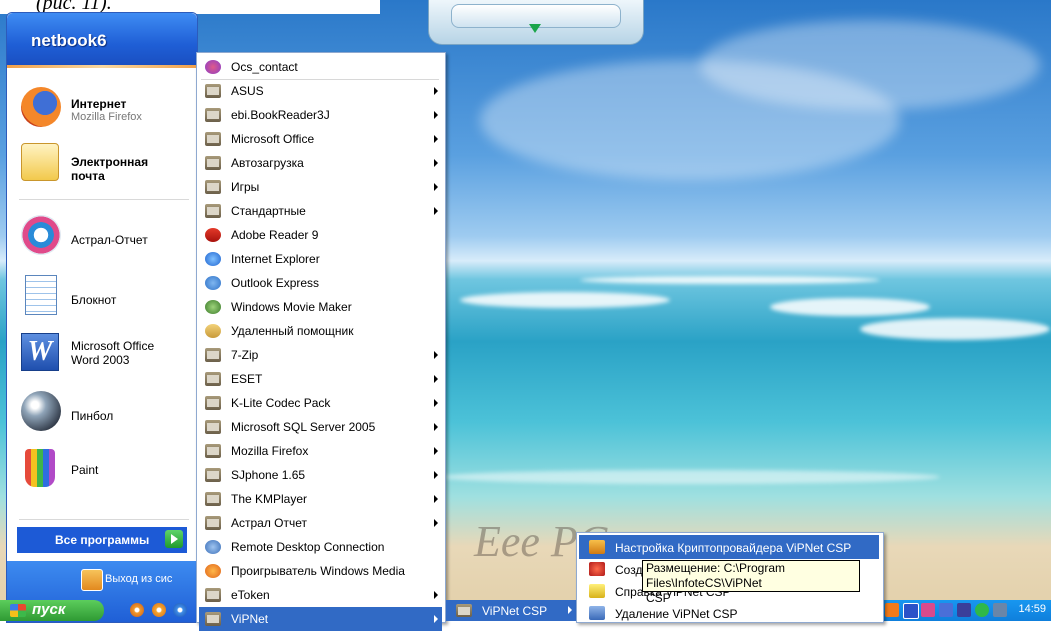 The height and width of the screenshot is (631, 1051). Describe the element at coordinates (320, 451) in the screenshot. I see `program-menu-item: Mozilla Firefox` at that location.